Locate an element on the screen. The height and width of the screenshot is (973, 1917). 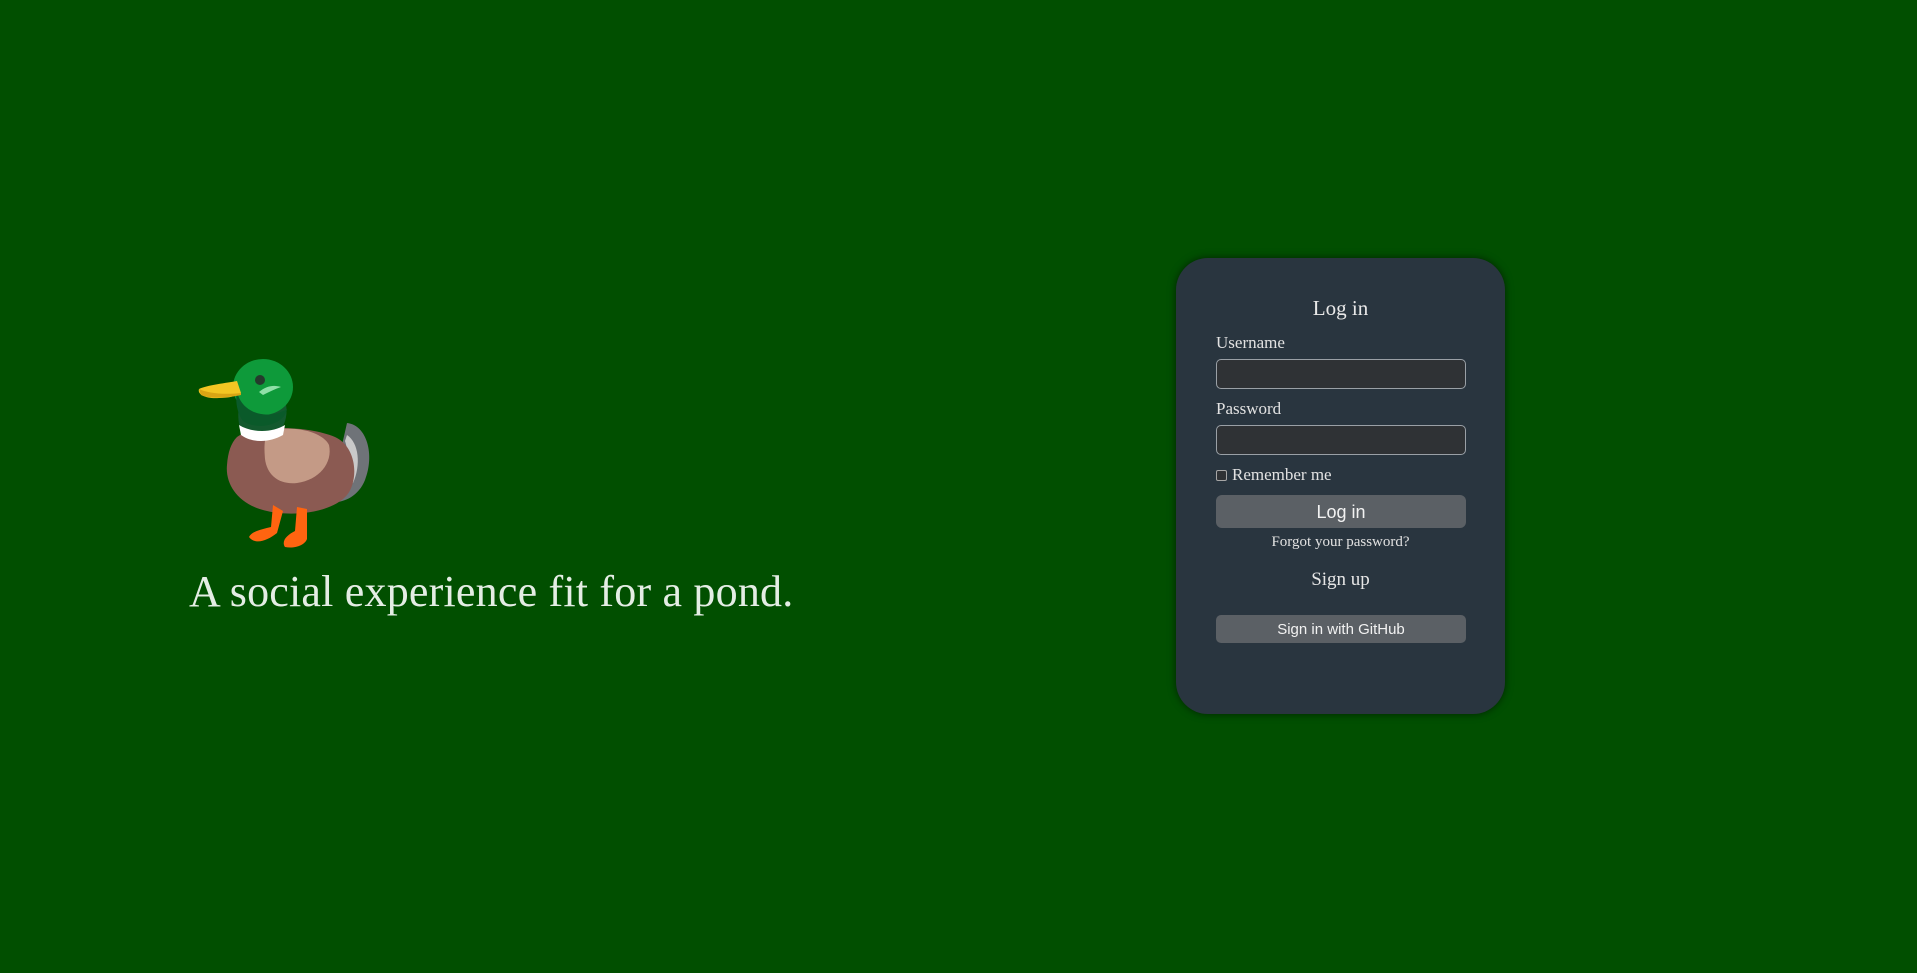
password-label: Password is located at coordinates (1249, 408).